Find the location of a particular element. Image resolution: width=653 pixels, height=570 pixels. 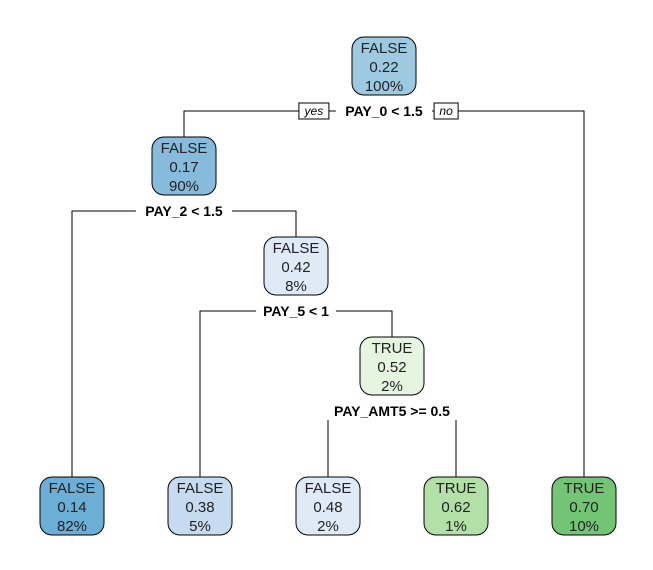

tree-node: TRUE 0.62 1% is located at coordinates (456, 506).